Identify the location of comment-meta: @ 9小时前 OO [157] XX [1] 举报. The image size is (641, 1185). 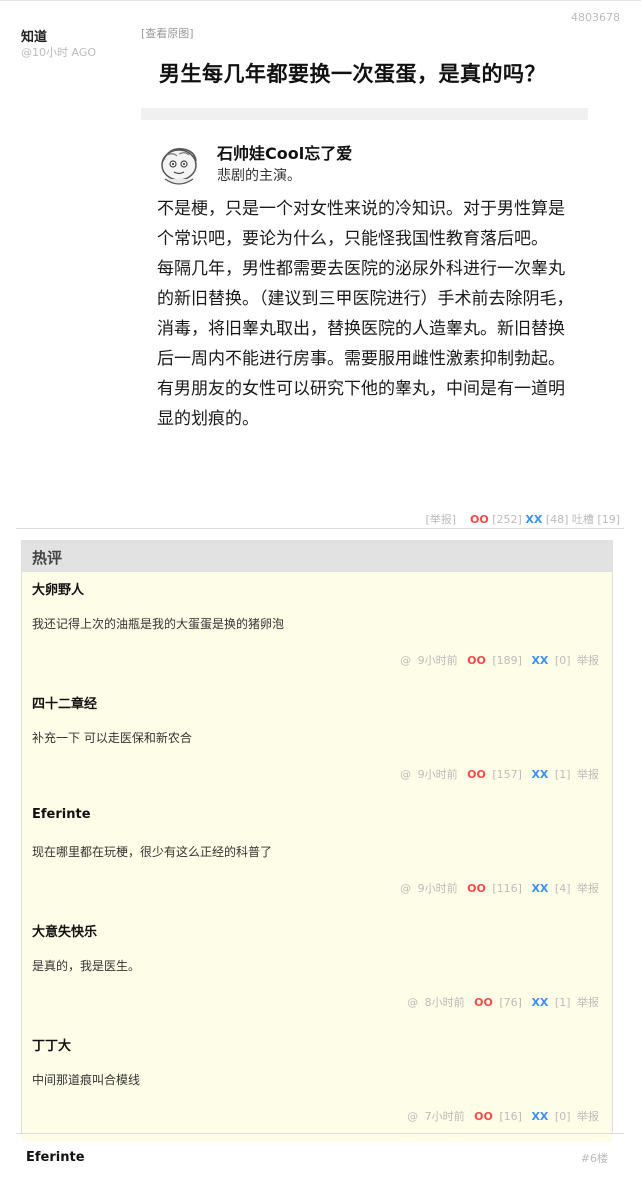
(498, 774).